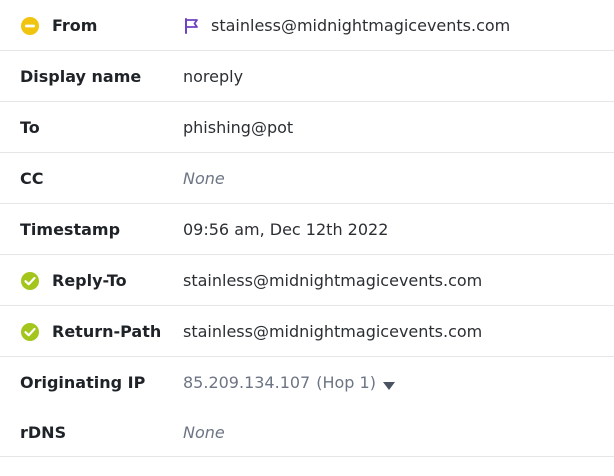 The height and width of the screenshot is (476, 614). What do you see at coordinates (30, 127) in the screenshot?
I see `to-label: To` at bounding box center [30, 127].